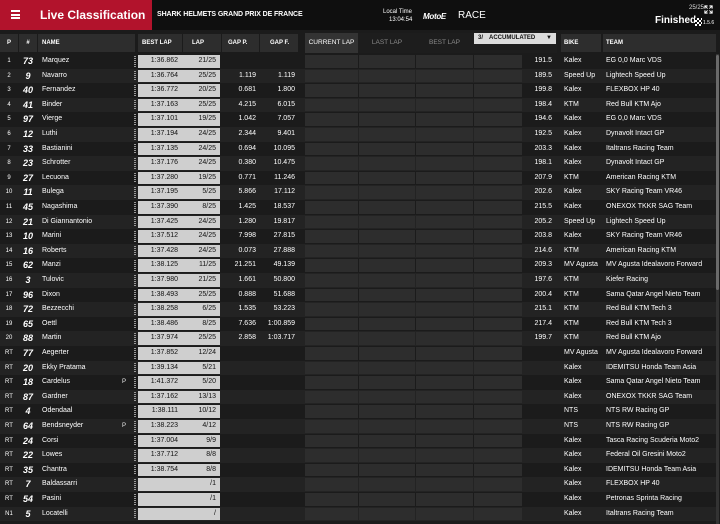 This screenshot has width=720, height=524. Describe the element at coordinates (717, 172) in the screenshot. I see `scrollbar-thumb` at that location.